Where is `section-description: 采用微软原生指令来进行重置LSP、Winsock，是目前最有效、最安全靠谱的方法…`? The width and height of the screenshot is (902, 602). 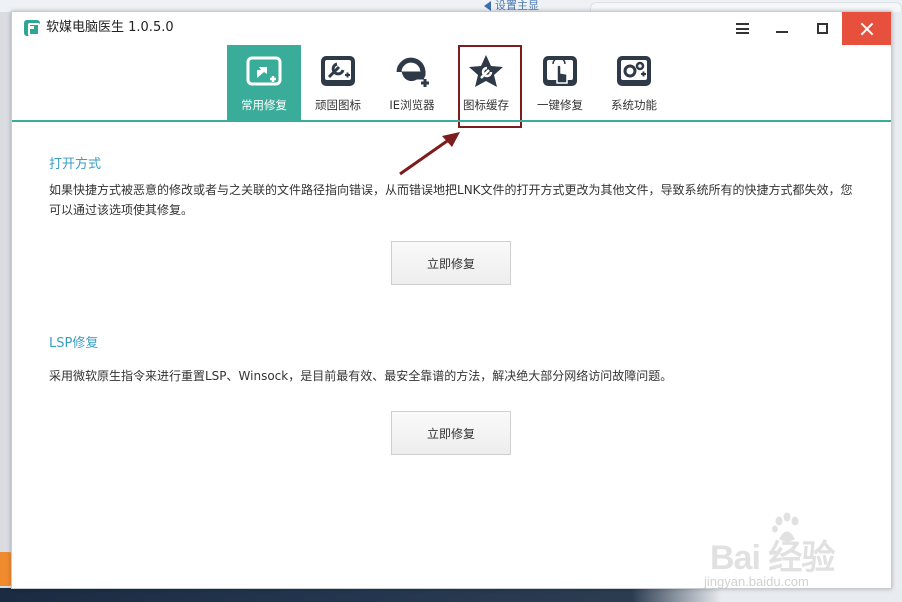 section-description: 采用微软原生指令来进行重置LSP、Winsock，是目前最有效、最安全靠谱的方法… is located at coordinates (361, 376).